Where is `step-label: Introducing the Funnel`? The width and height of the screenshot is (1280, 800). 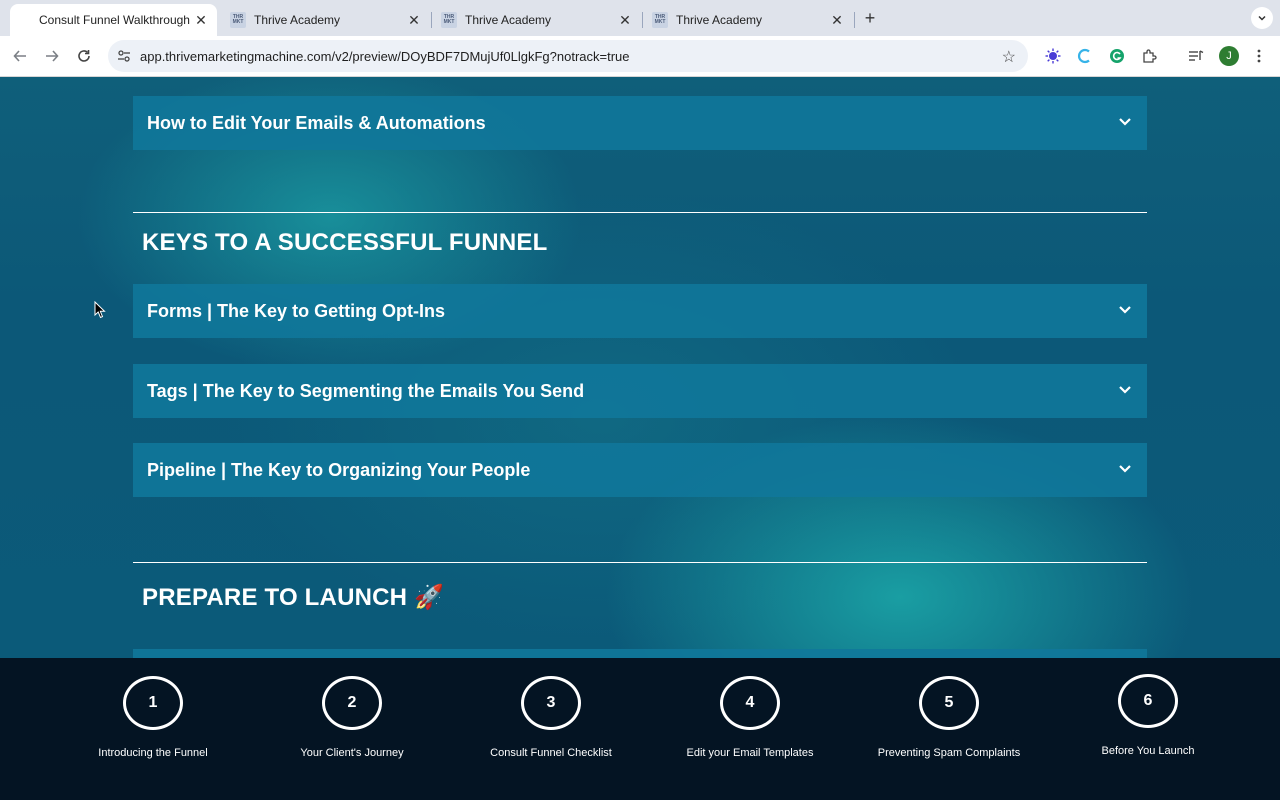 step-label: Introducing the Funnel is located at coordinates (153, 753).